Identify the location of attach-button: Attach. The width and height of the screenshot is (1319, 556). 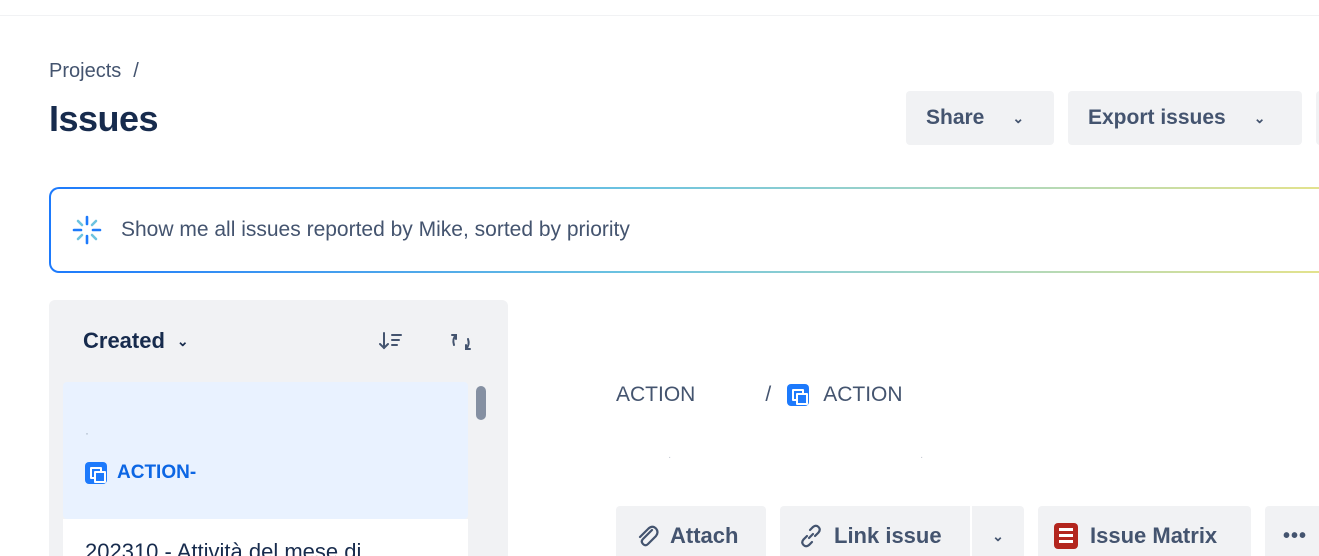
(691, 531).